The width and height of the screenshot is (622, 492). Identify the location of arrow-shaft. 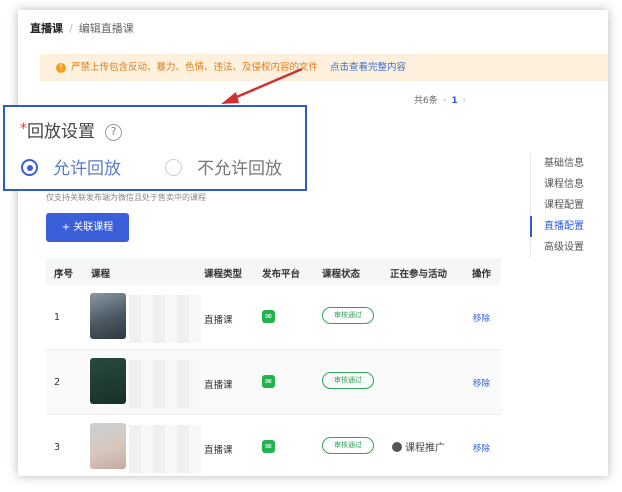
(267, 84).